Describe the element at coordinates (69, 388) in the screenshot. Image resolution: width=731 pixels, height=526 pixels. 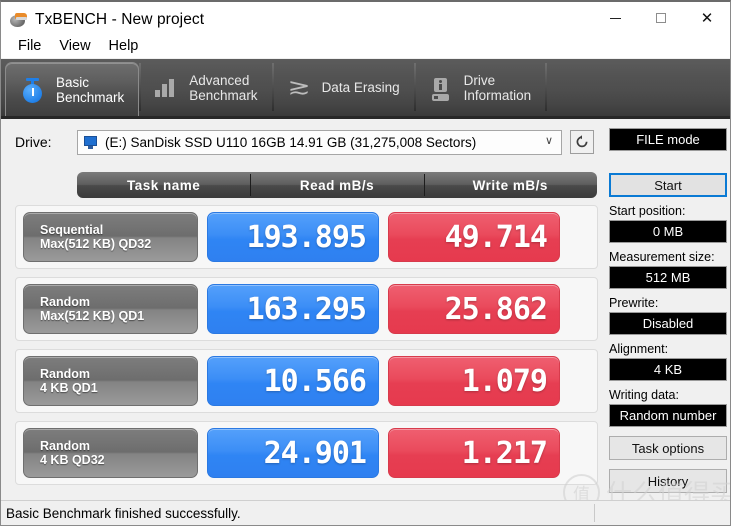
I see `task-name-line2: 4 KB QD1` at that location.